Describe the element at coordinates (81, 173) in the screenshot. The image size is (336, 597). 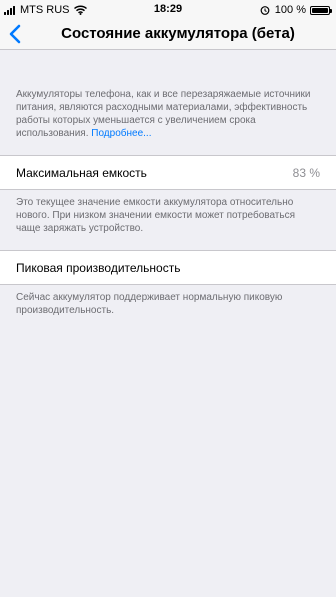
I see `max-capacity-label: Максимальная емкость` at that location.